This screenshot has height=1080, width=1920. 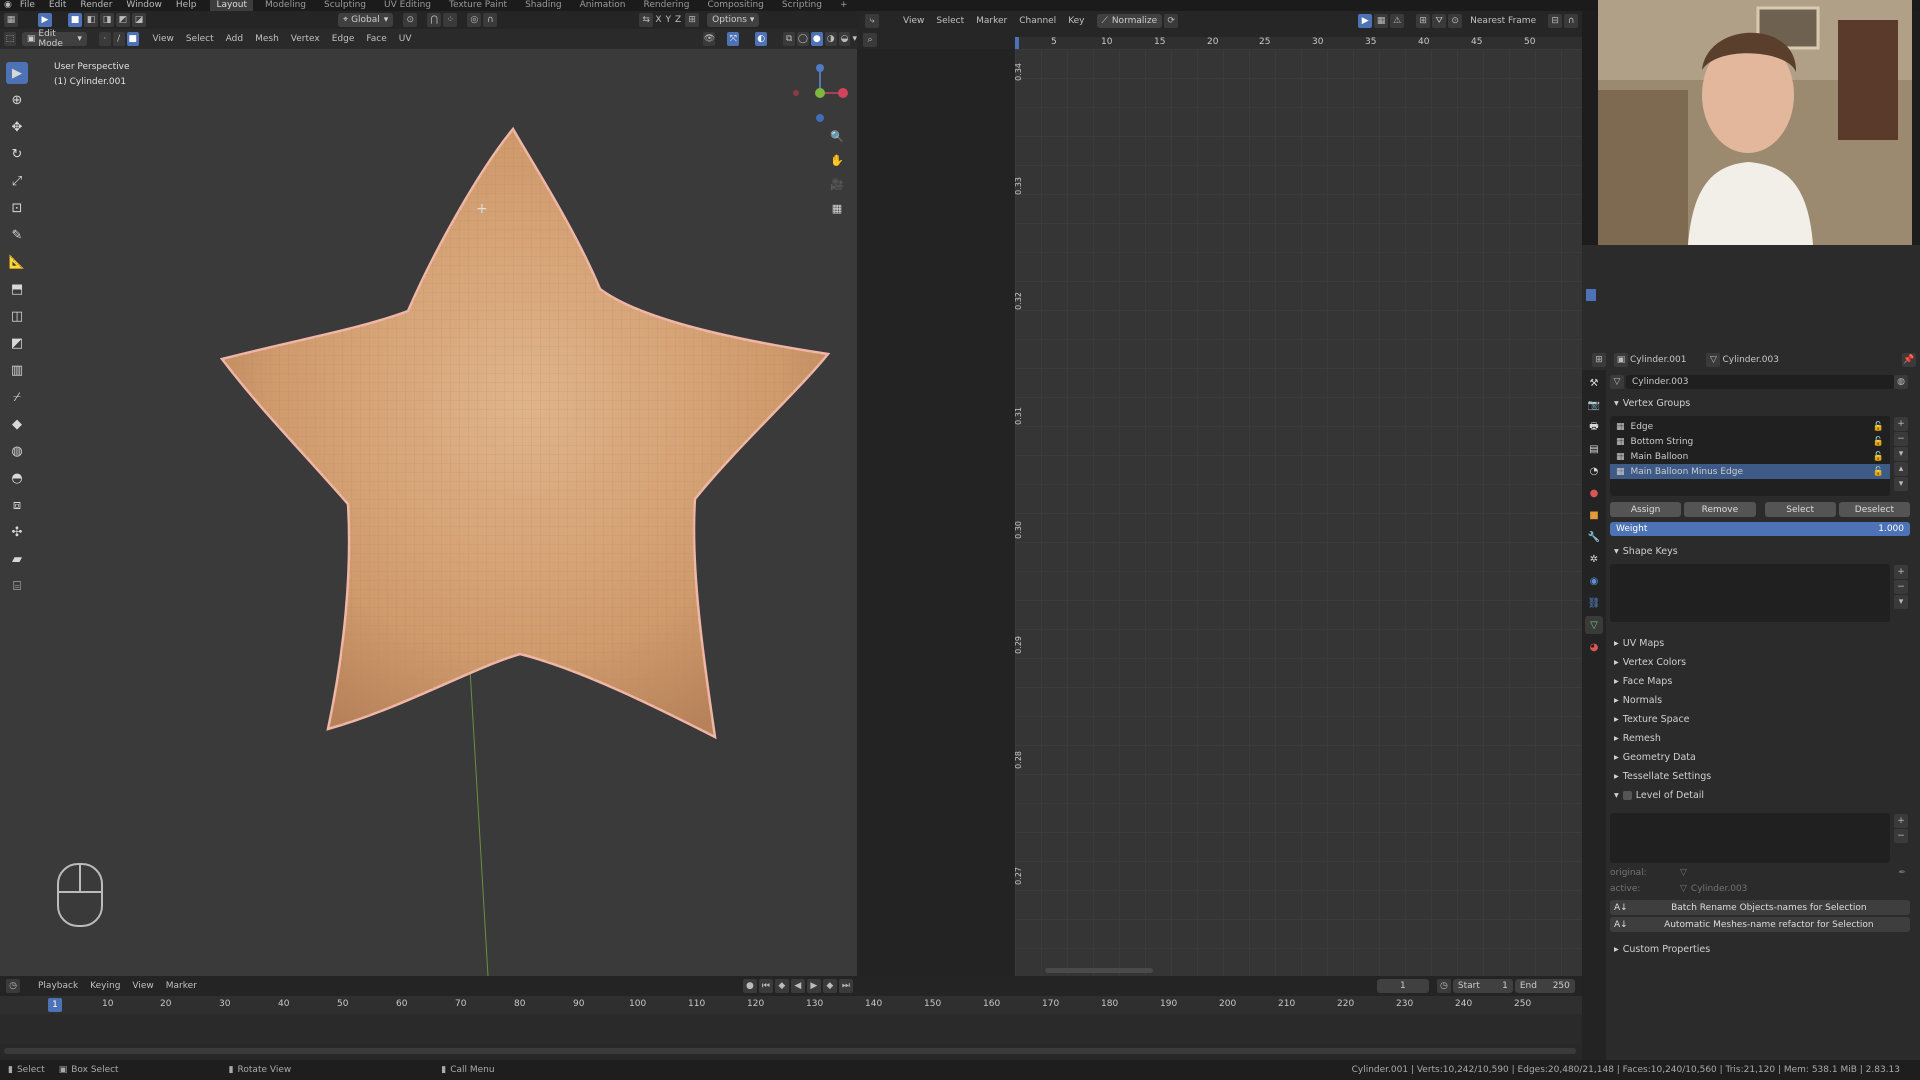 What do you see at coordinates (1571, 21) in the screenshot?
I see `curve-icon: ∩` at bounding box center [1571, 21].